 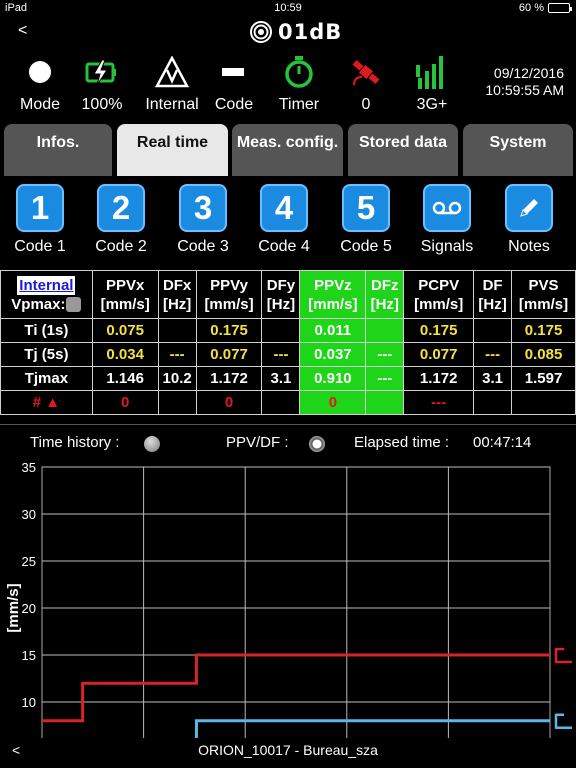 What do you see at coordinates (102, 104) in the screenshot?
I see `status-label: 100%` at bounding box center [102, 104].